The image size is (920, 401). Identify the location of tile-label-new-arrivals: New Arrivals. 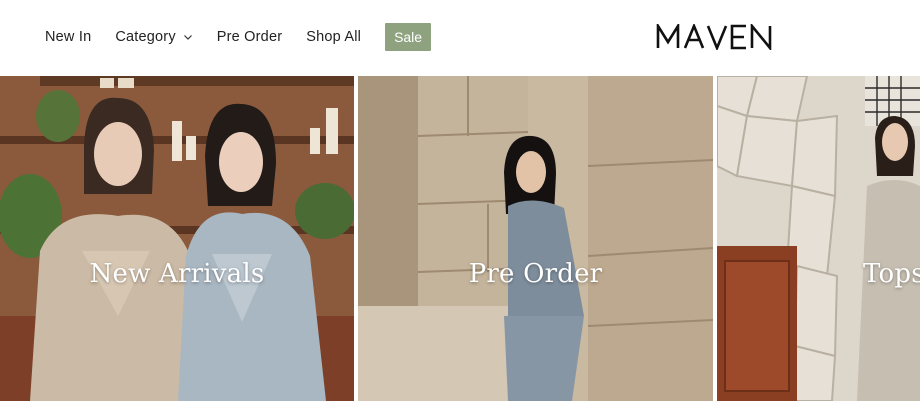
(177, 274).